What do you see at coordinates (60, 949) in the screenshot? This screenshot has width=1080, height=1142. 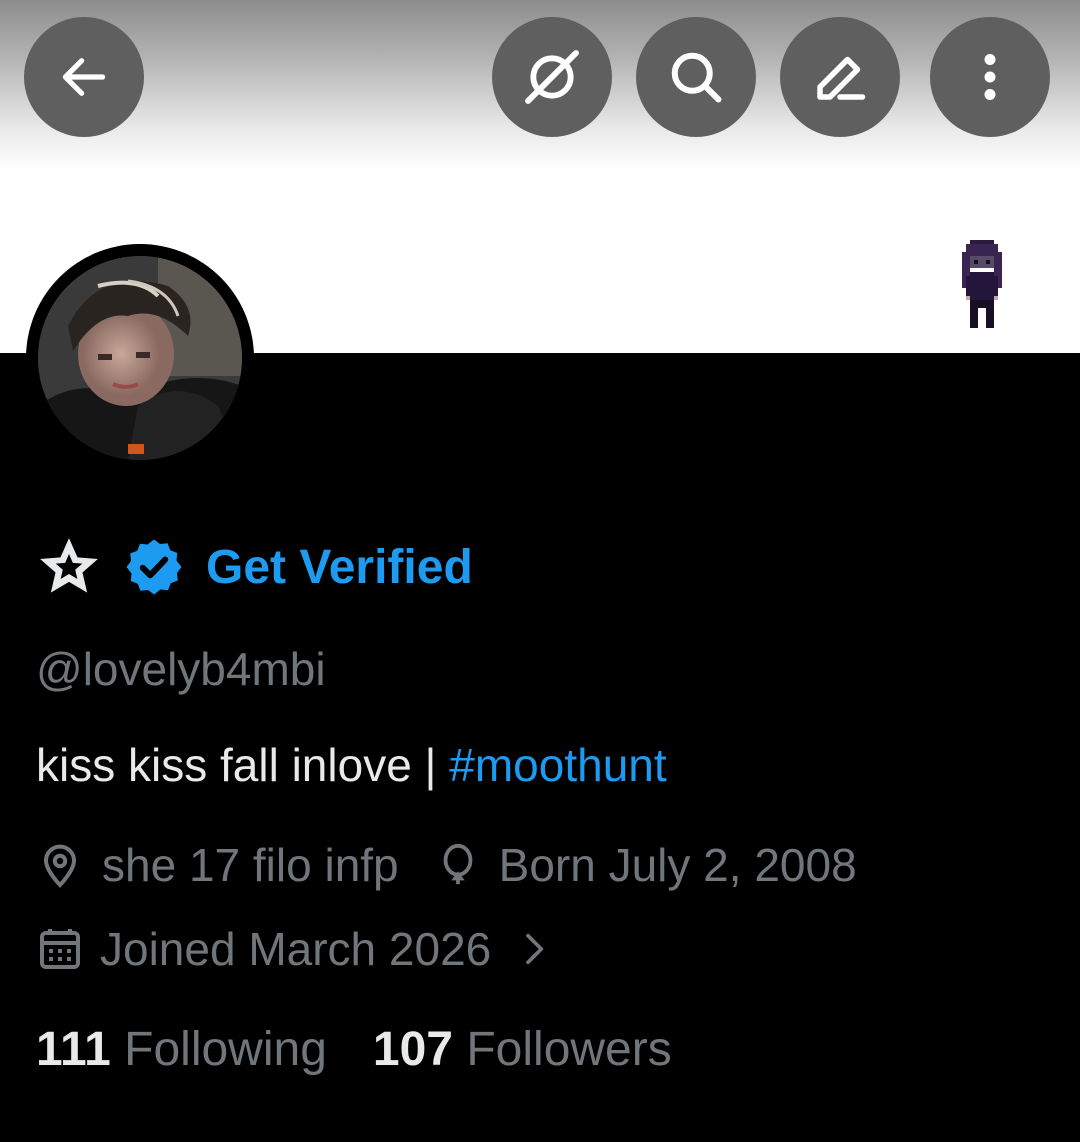 I see `calendar-icon` at bounding box center [60, 949].